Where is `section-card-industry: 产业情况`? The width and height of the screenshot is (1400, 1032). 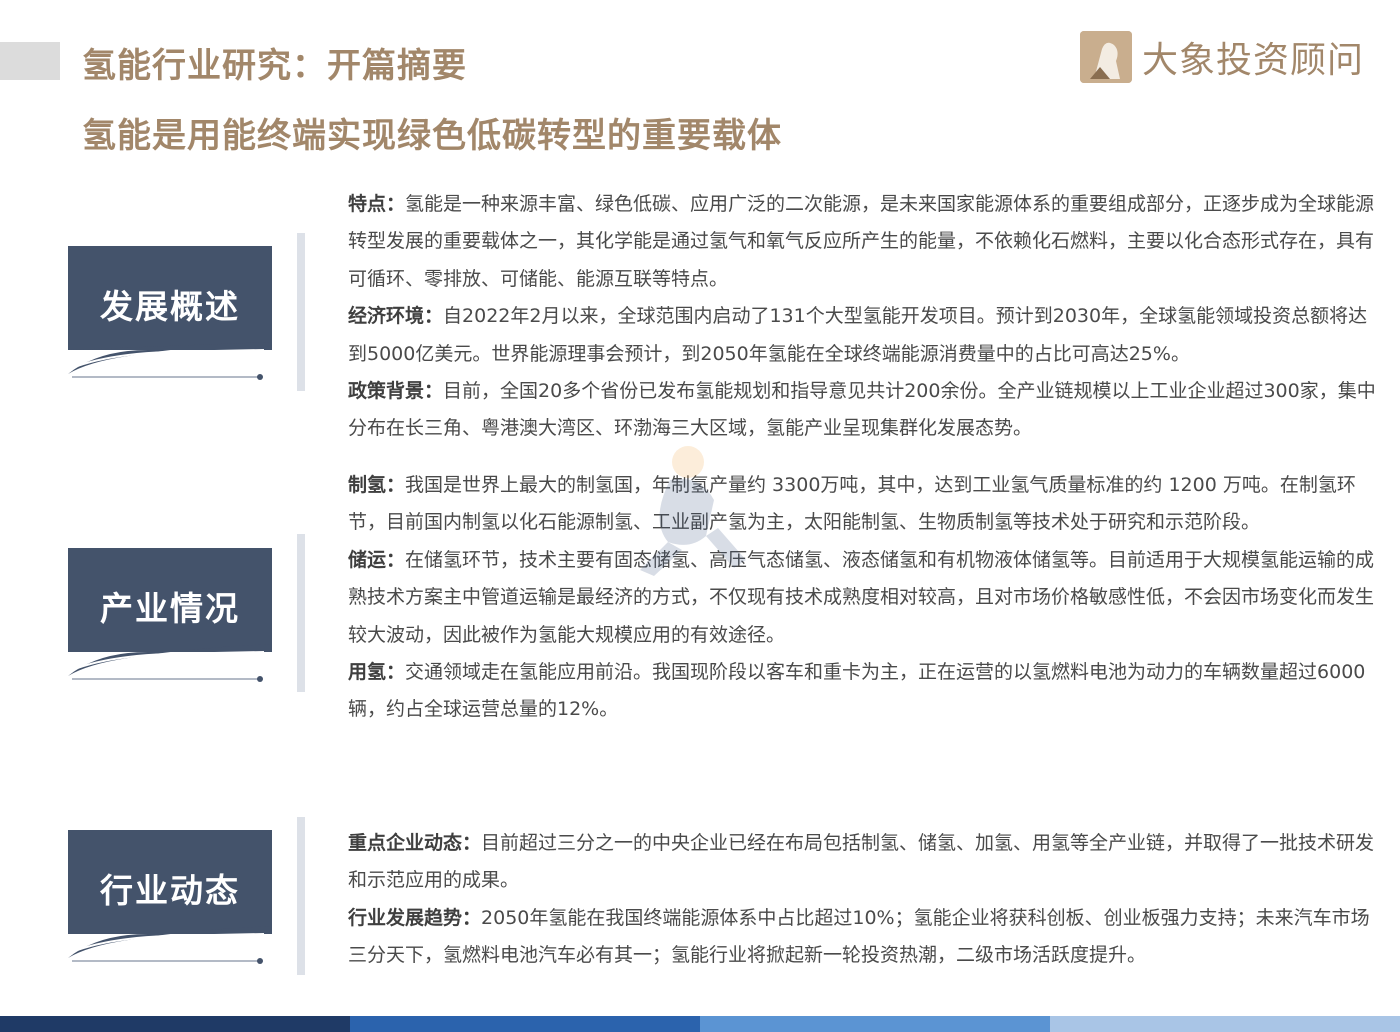
section-card-industry: 产业情况 is located at coordinates (170, 615).